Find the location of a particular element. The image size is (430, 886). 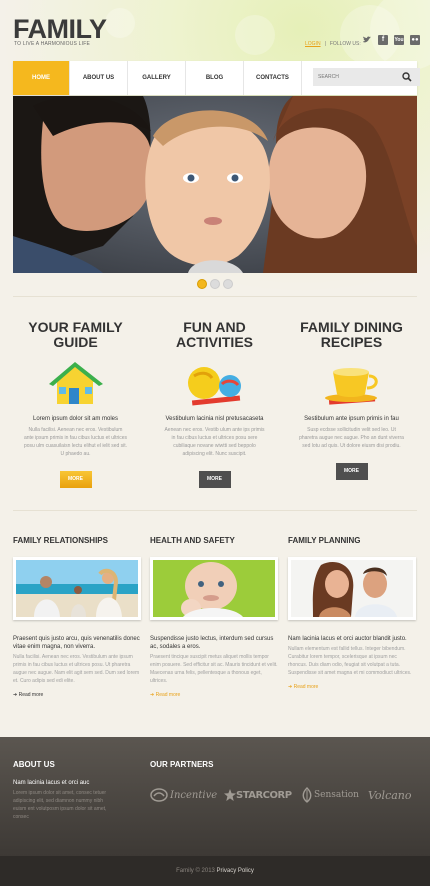

article-heading: HEALTH AND SAFETY is located at coordinates (192, 540).